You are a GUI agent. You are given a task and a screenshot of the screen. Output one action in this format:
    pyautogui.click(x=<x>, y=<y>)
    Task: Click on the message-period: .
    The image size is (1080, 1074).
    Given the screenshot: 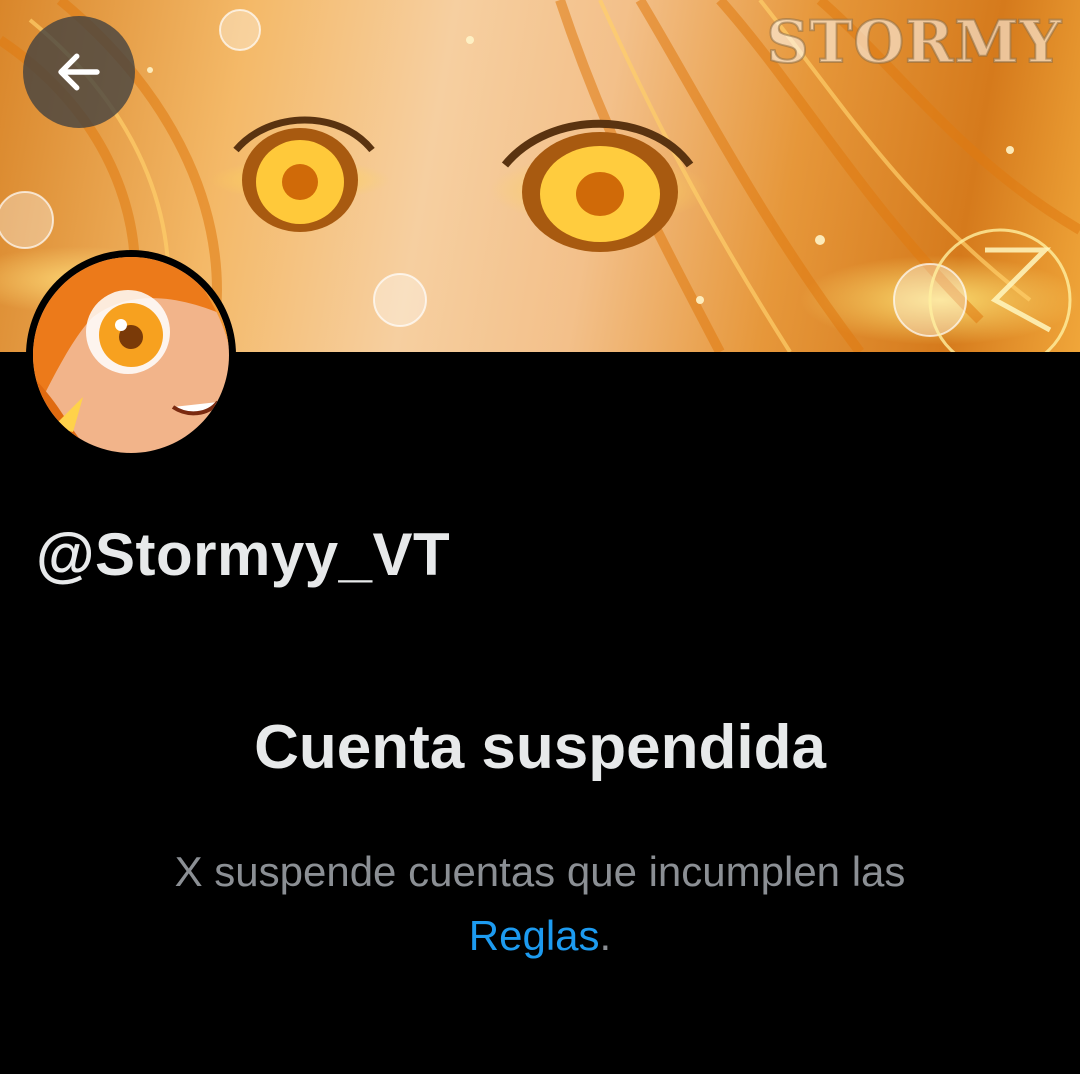 What is the action you would take?
    pyautogui.click(x=605, y=935)
    